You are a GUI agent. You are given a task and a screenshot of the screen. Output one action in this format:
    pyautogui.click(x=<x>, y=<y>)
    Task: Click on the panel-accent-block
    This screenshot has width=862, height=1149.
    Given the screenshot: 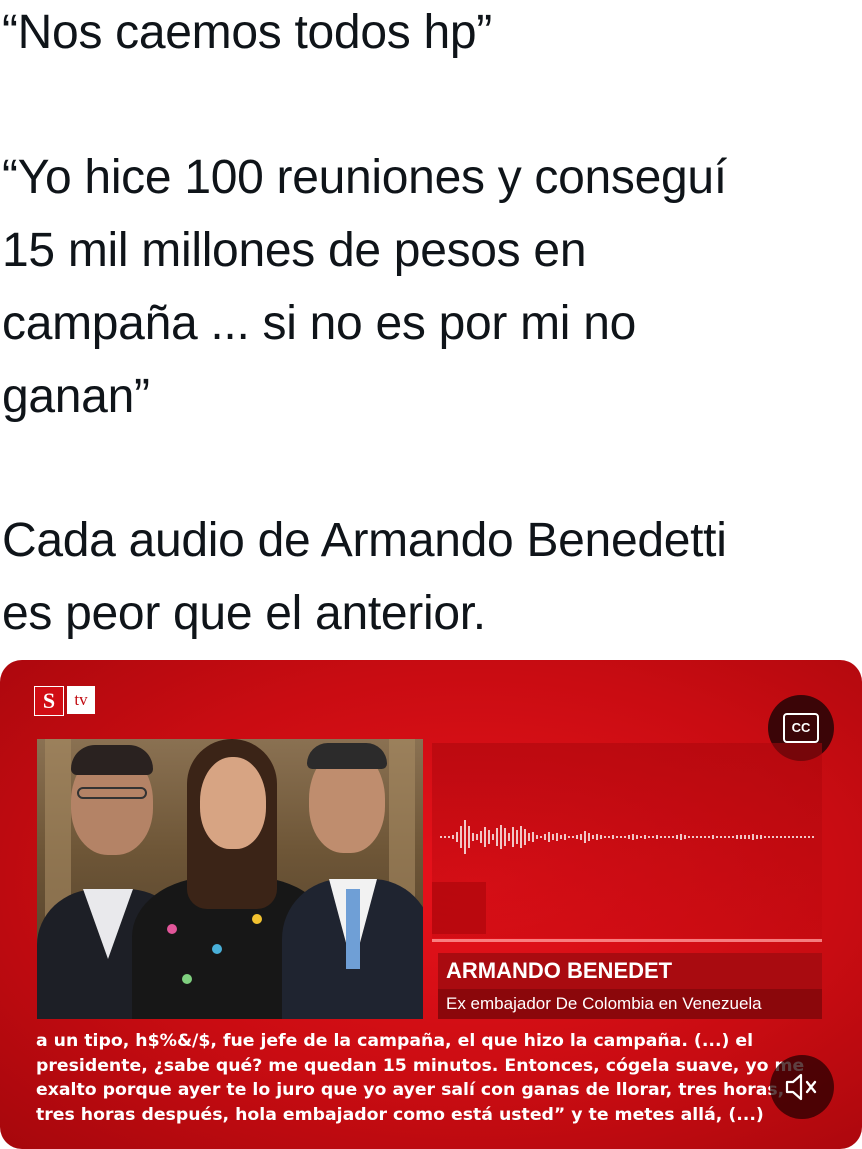 What is the action you would take?
    pyautogui.click(x=459, y=908)
    